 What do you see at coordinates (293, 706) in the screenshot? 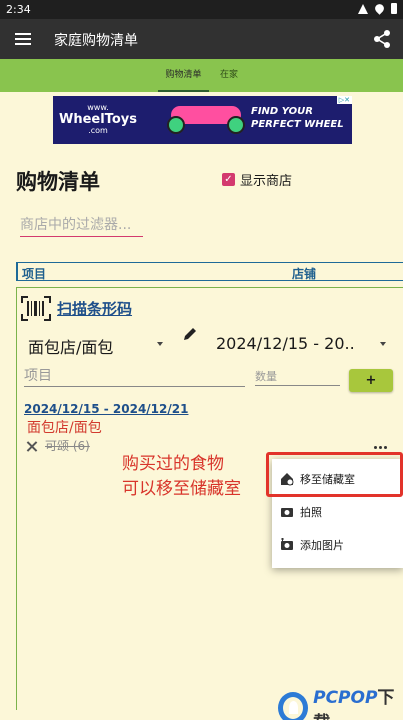
I see `pcpop-logo-icon` at bounding box center [293, 706].